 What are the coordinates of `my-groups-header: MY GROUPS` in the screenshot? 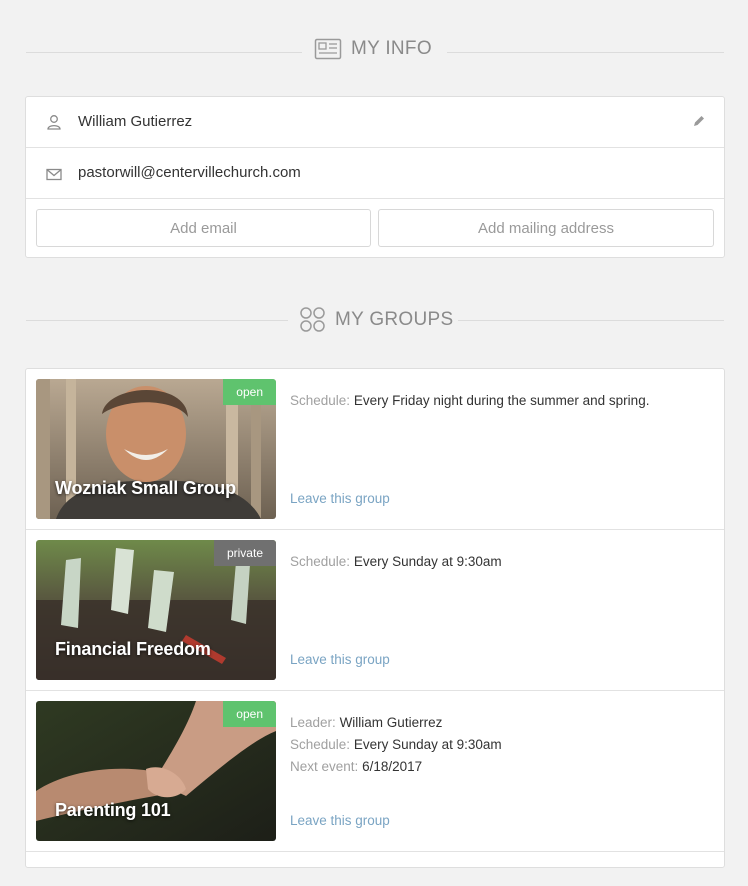 It's located at (375, 321).